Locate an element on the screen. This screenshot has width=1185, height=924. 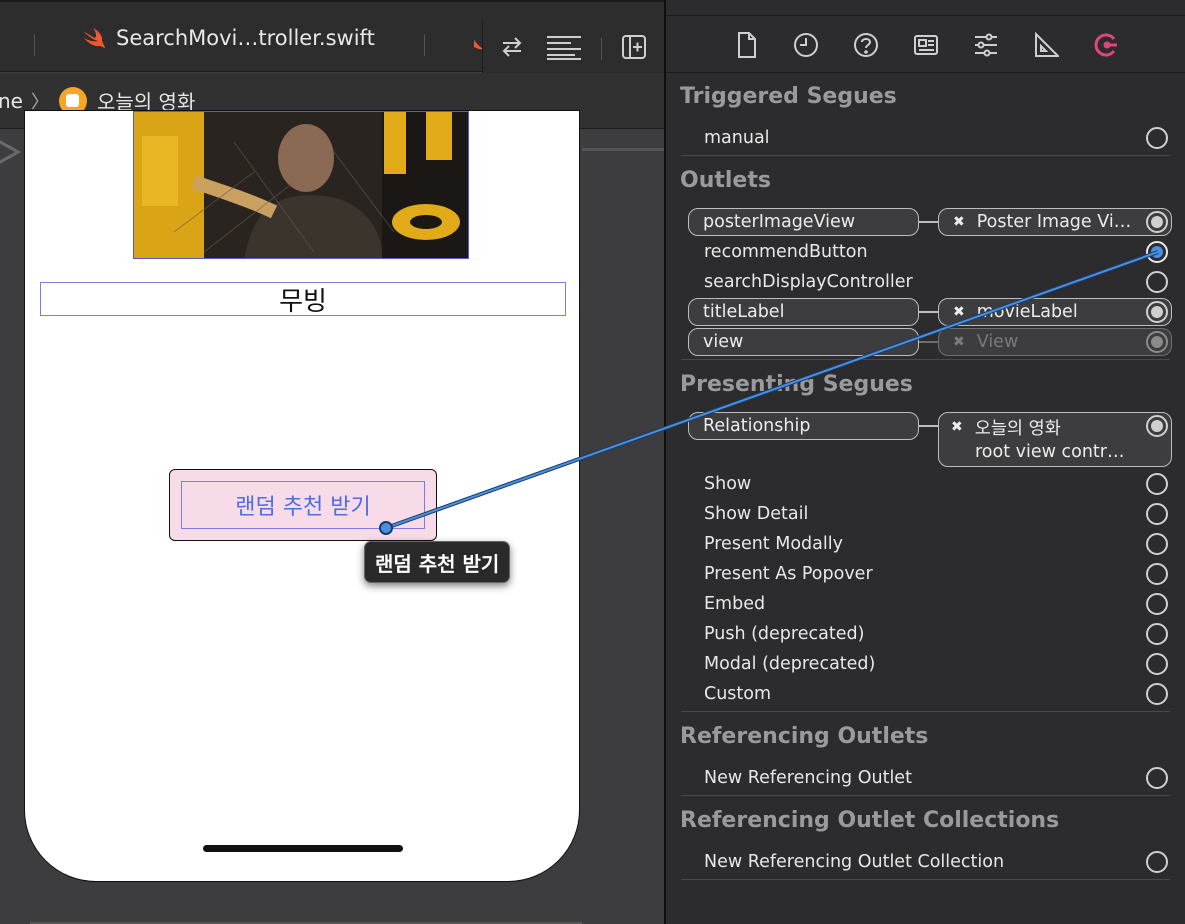
tab-swift-file: SearchMovi…troller.swift is located at coordinates (240, 38).